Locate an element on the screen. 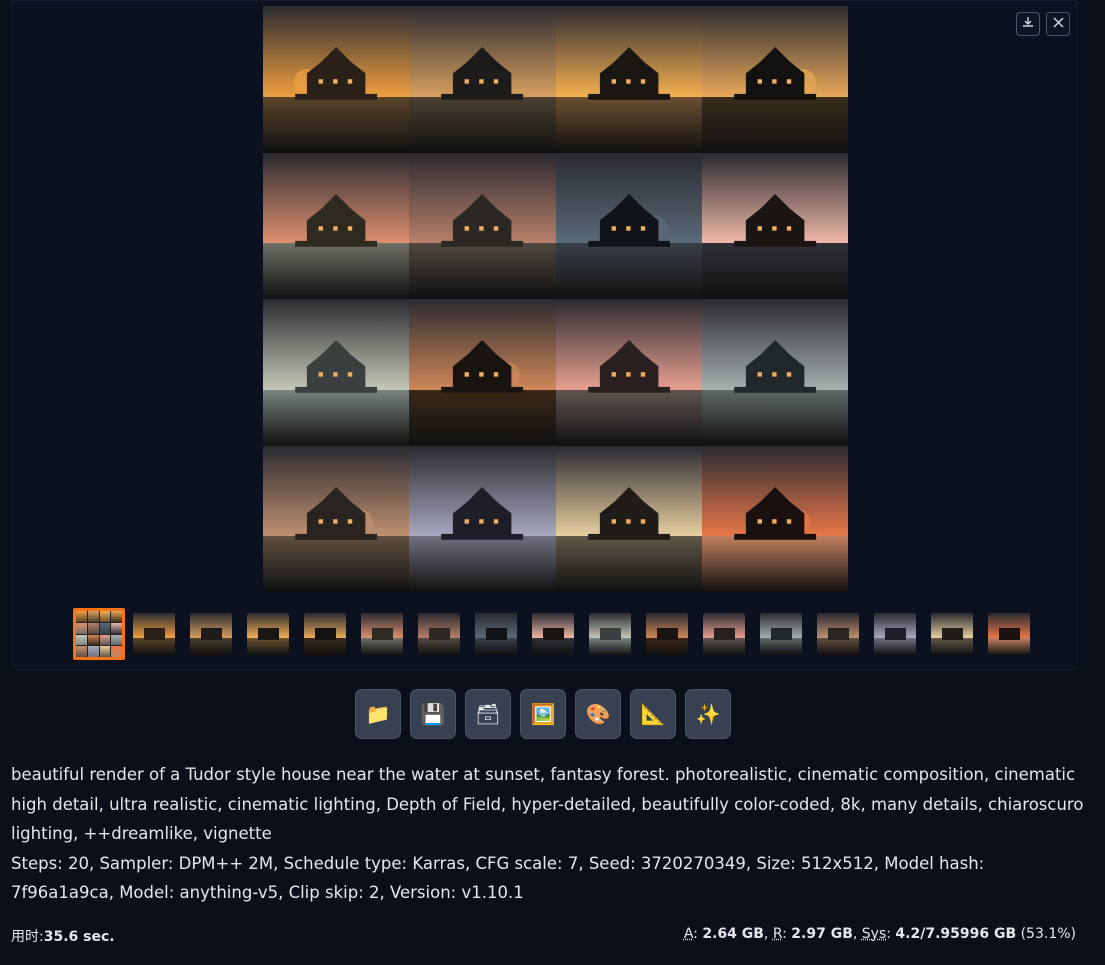 The width and height of the screenshot is (1105, 965). zip-icon: 🗃 is located at coordinates (488, 714).